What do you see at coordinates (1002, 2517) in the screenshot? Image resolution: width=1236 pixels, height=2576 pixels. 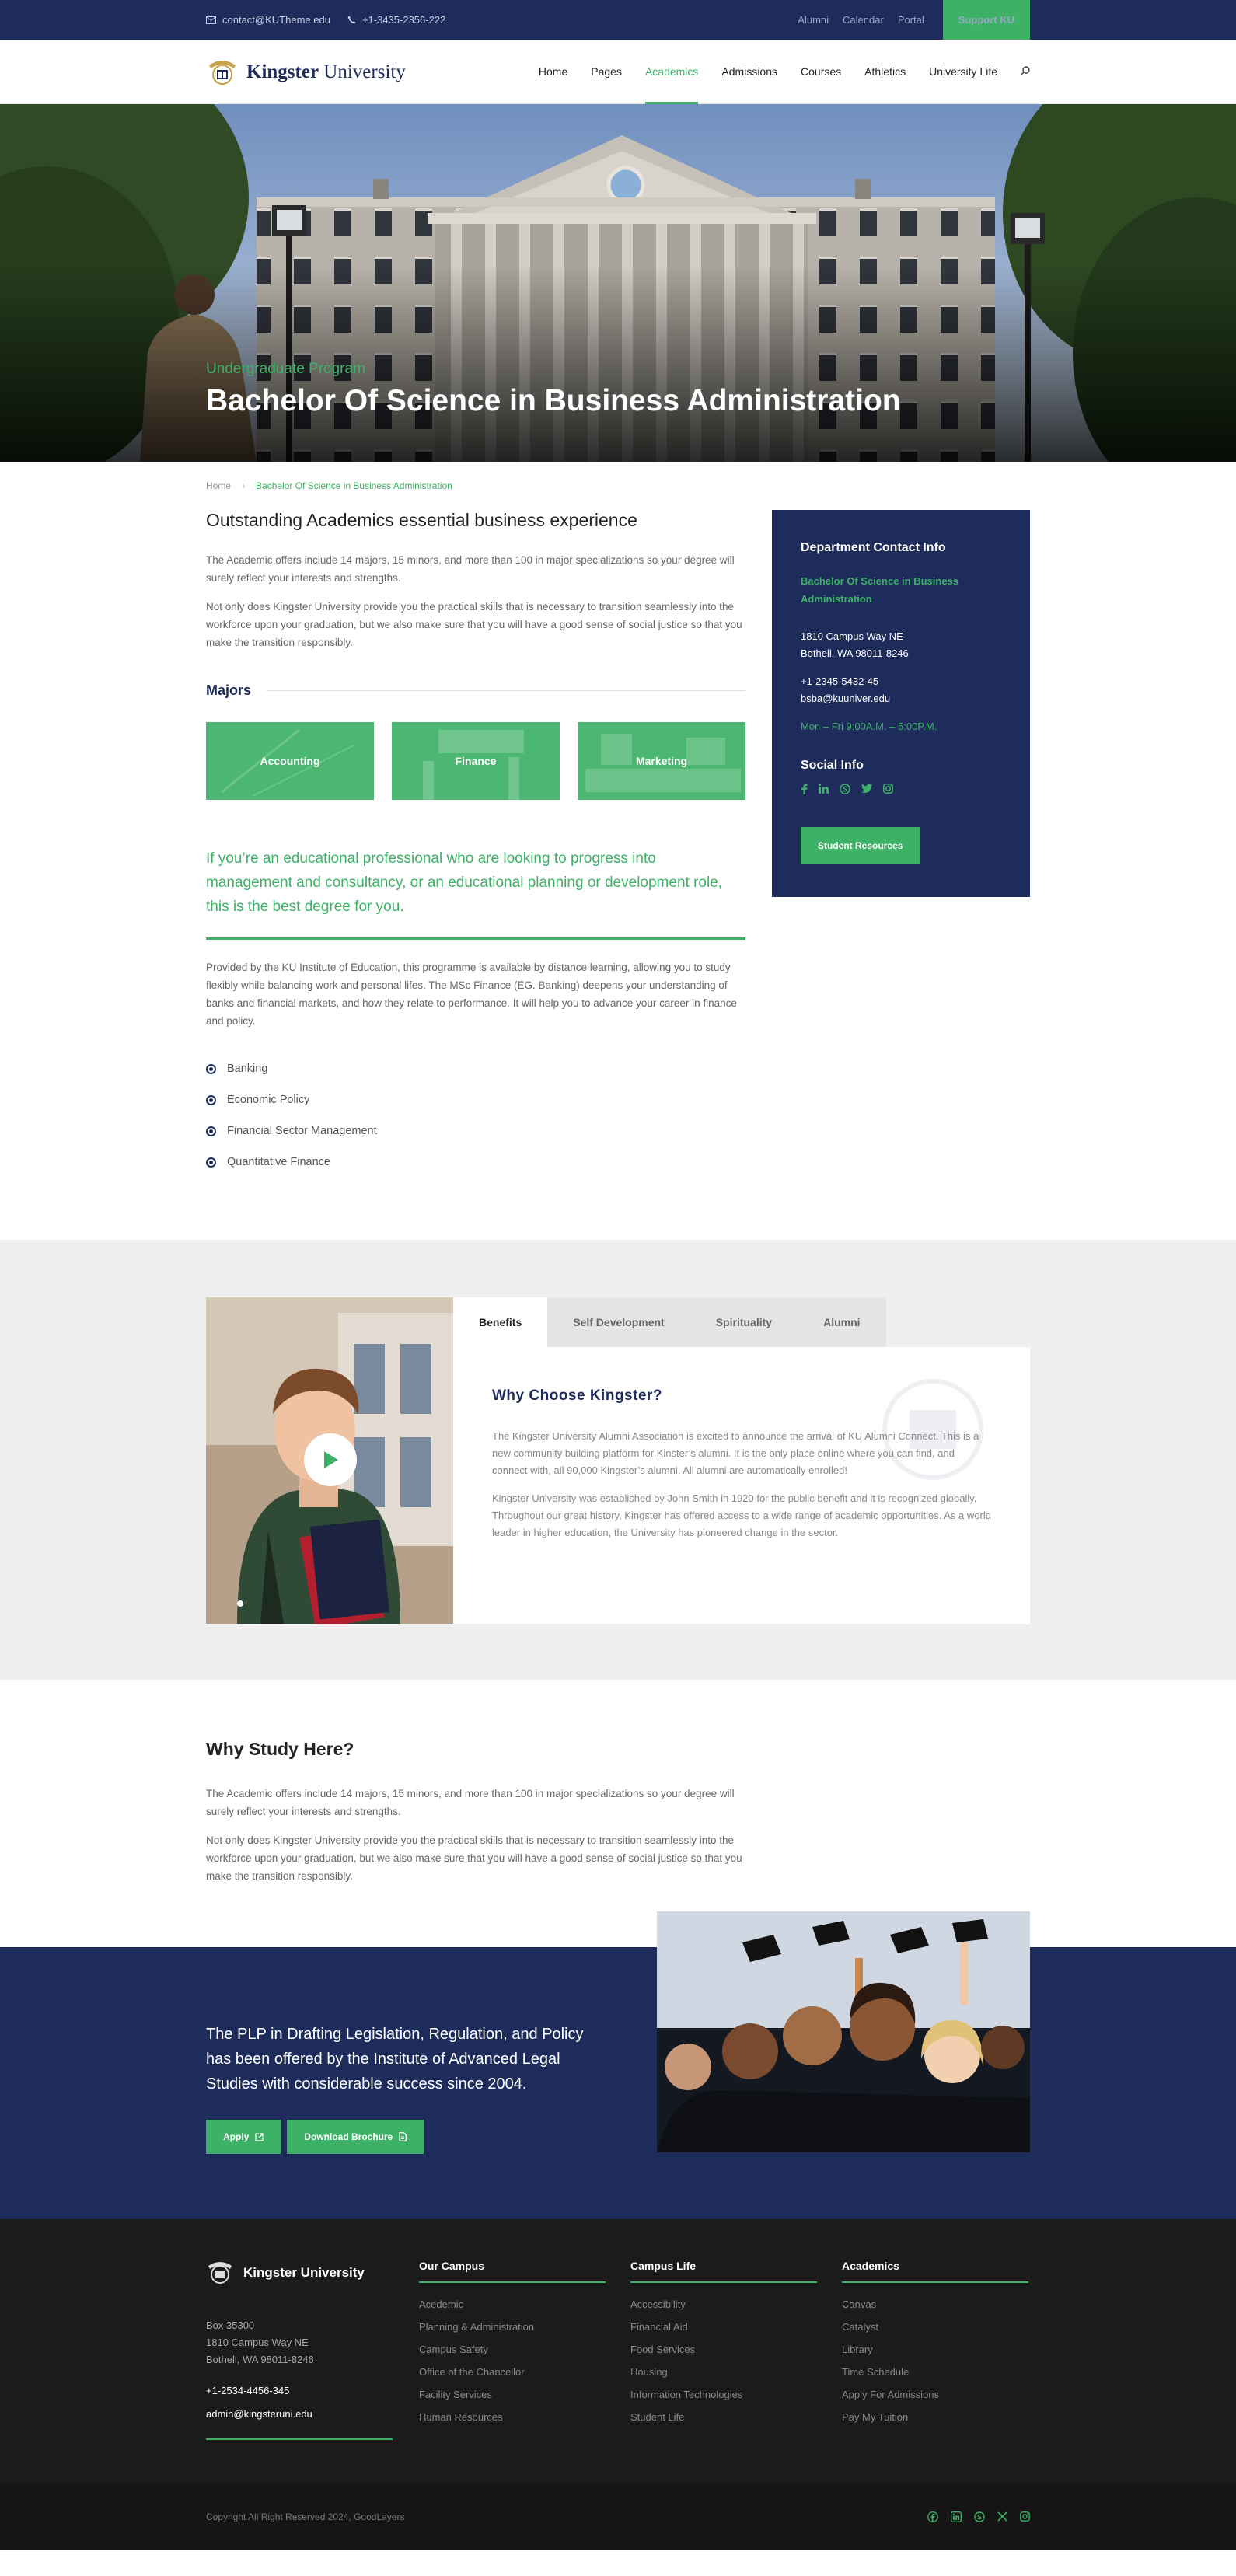 I see `x-twitter-icon` at bounding box center [1002, 2517].